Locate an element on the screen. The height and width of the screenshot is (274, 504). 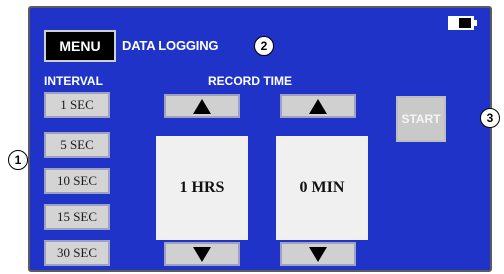
hours-up-button is located at coordinates (202, 106).